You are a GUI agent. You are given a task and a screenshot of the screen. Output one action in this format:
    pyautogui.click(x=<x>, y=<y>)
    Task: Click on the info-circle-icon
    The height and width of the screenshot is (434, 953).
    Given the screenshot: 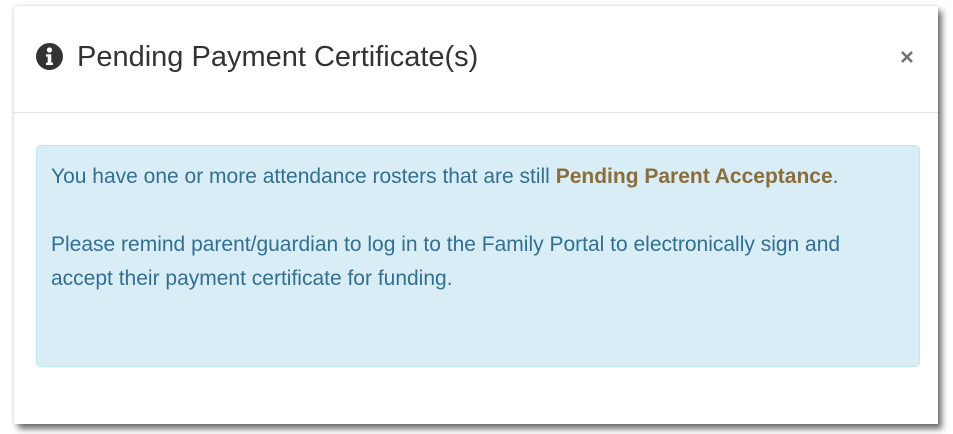 What is the action you would take?
    pyautogui.click(x=49, y=56)
    